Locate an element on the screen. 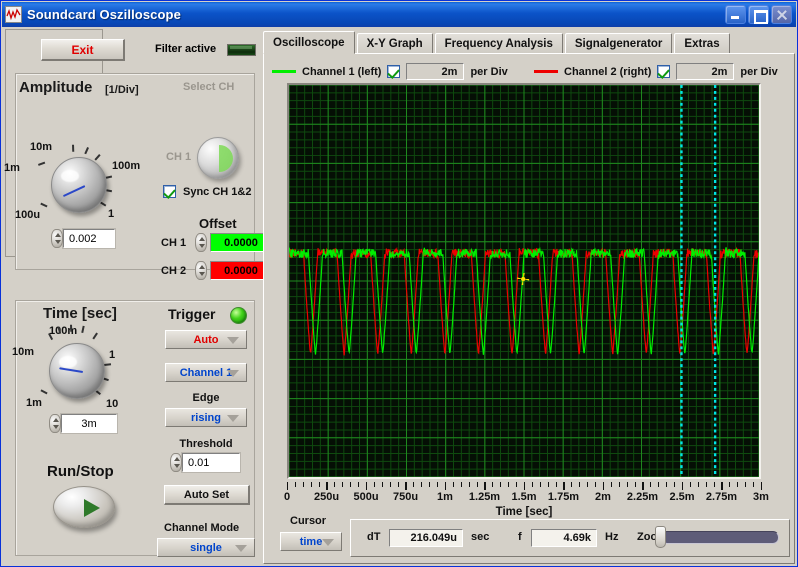 This screenshot has height=567, width=798. channel-2-enable-checkbox is located at coordinates (664, 71).